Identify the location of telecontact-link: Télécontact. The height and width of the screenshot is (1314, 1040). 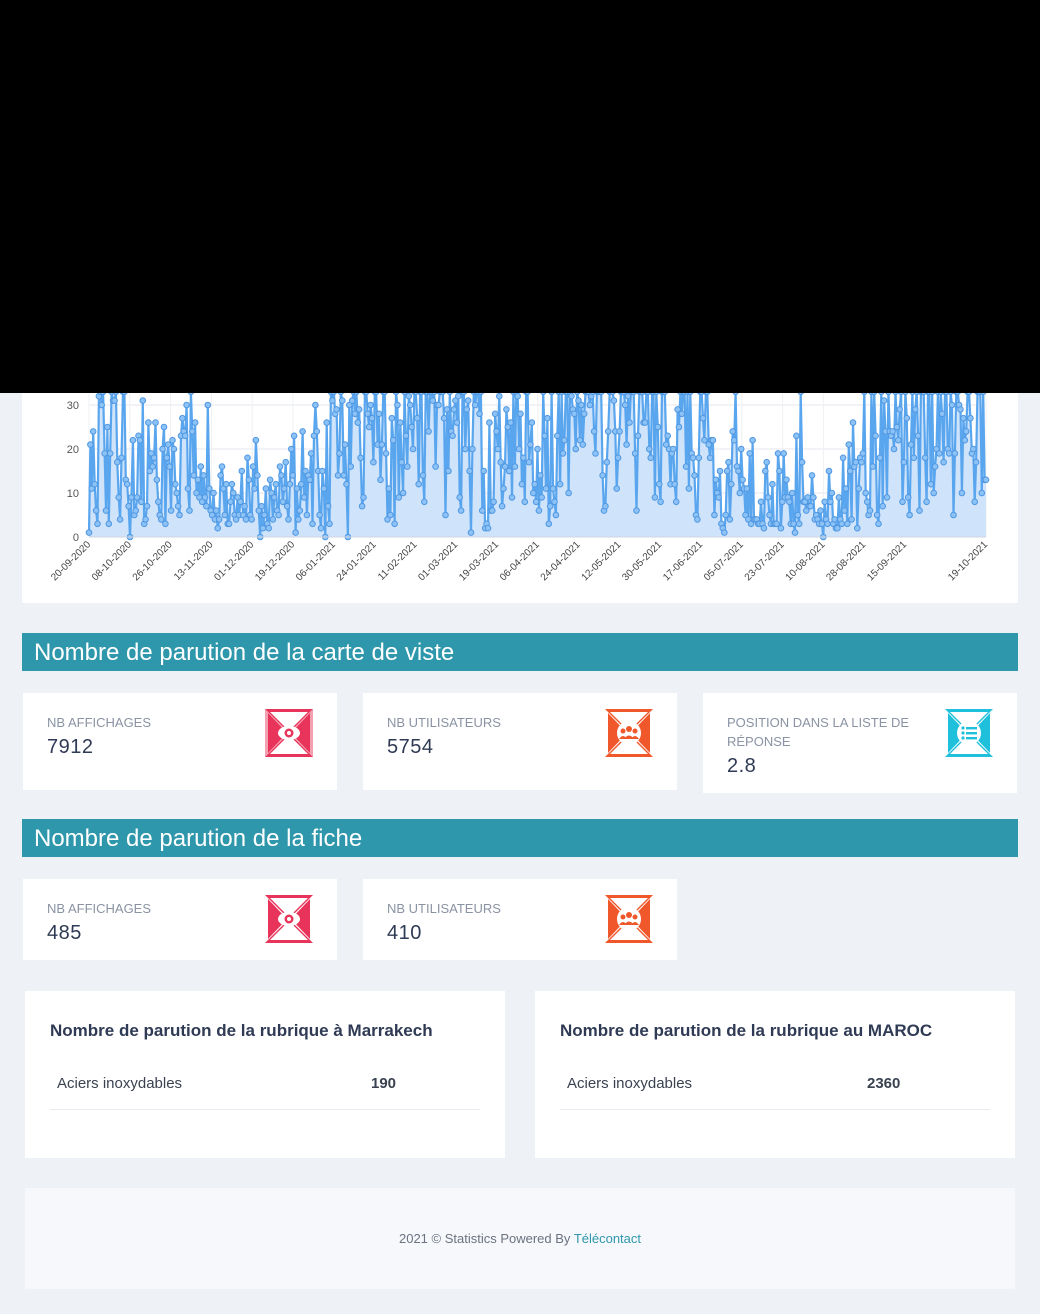
(607, 1238).